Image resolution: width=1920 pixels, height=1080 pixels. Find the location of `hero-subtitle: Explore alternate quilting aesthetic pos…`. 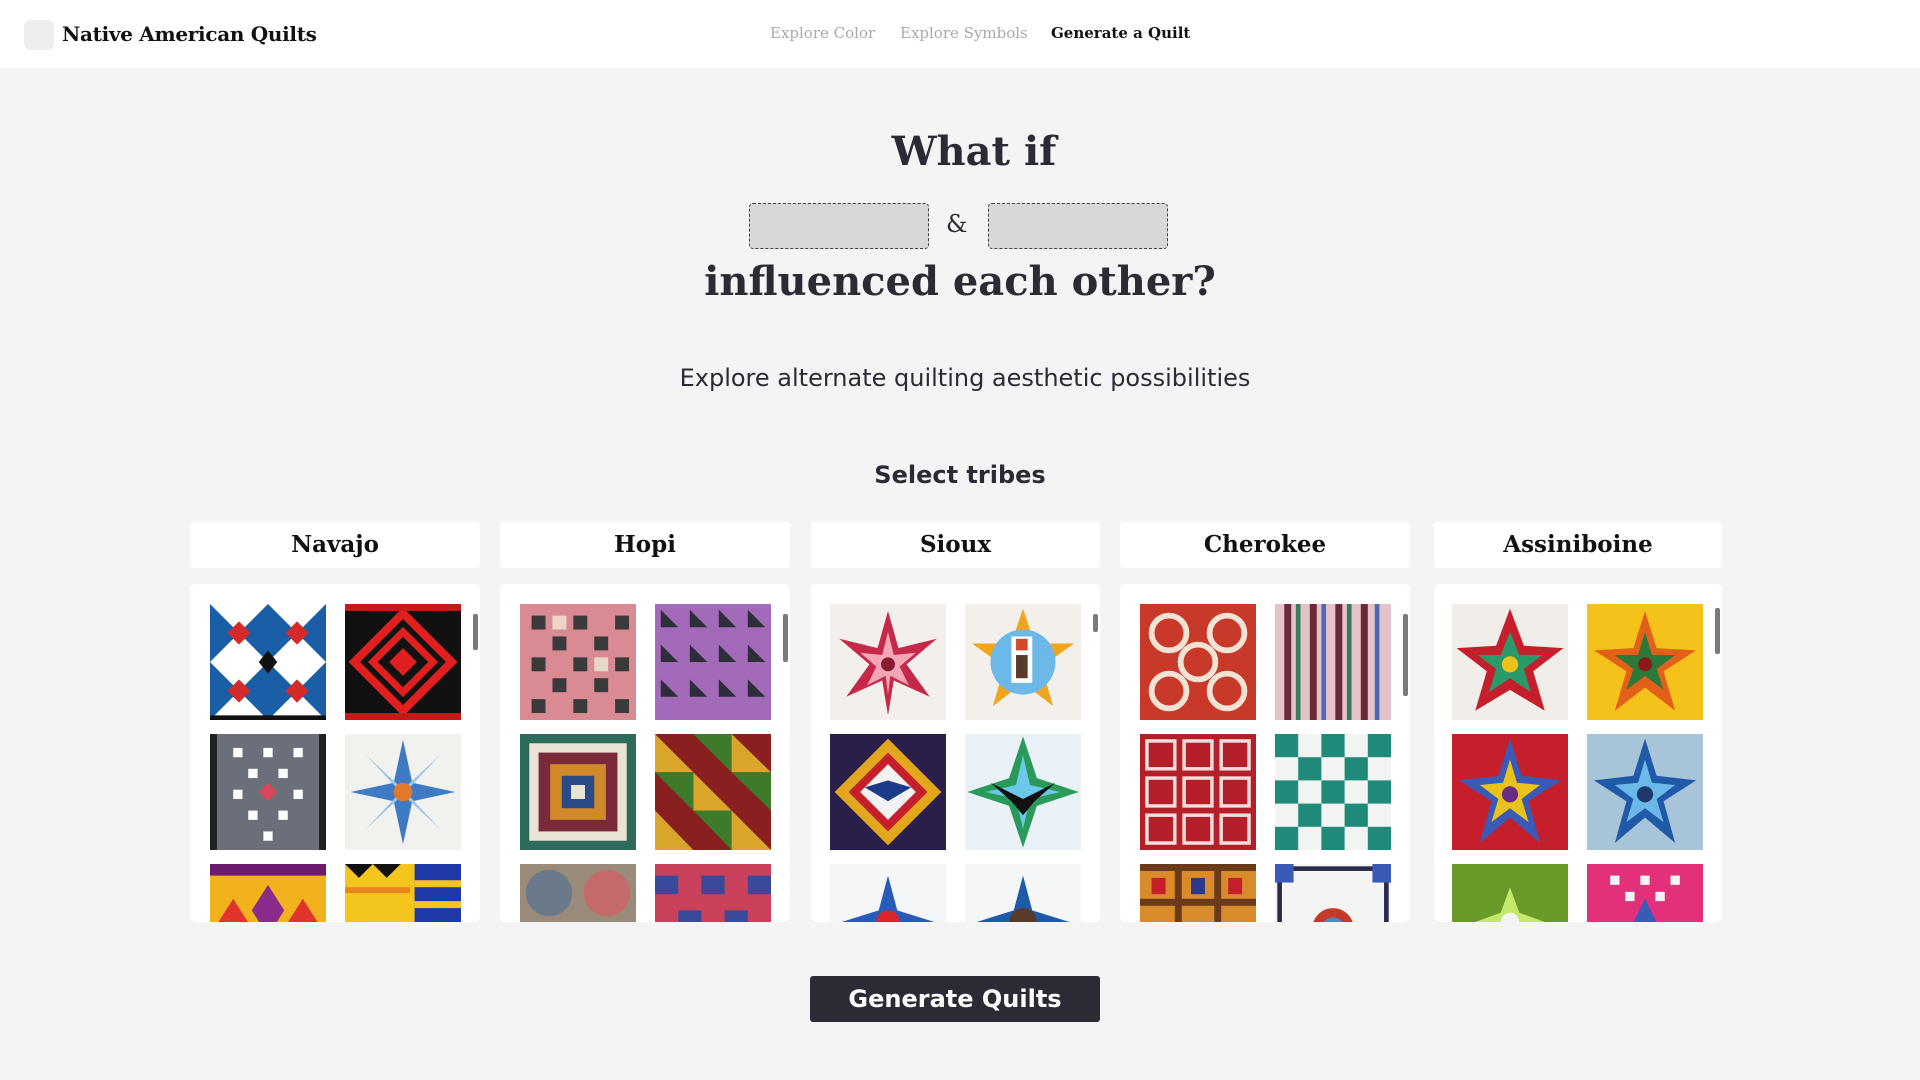

hero-subtitle: Explore alternate quilting aesthetic pos… is located at coordinates (965, 378).